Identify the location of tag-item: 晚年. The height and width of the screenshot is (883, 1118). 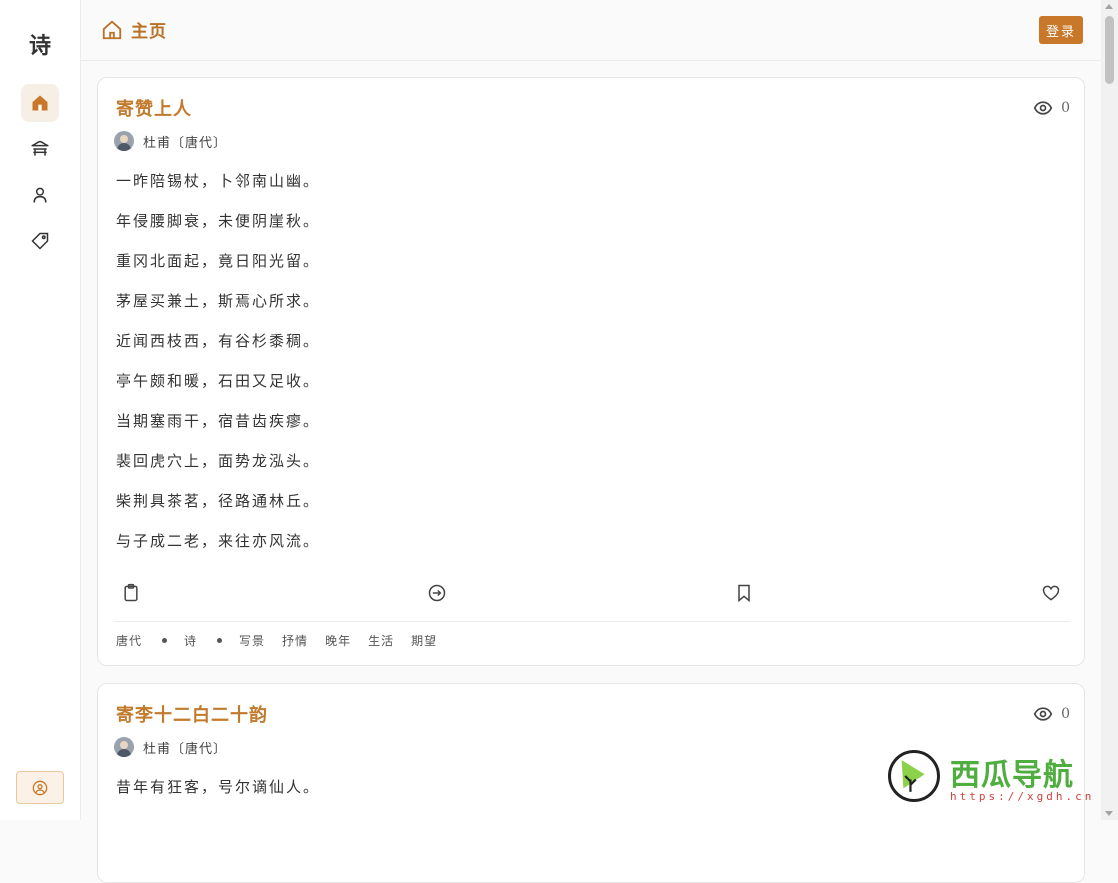
(338, 640).